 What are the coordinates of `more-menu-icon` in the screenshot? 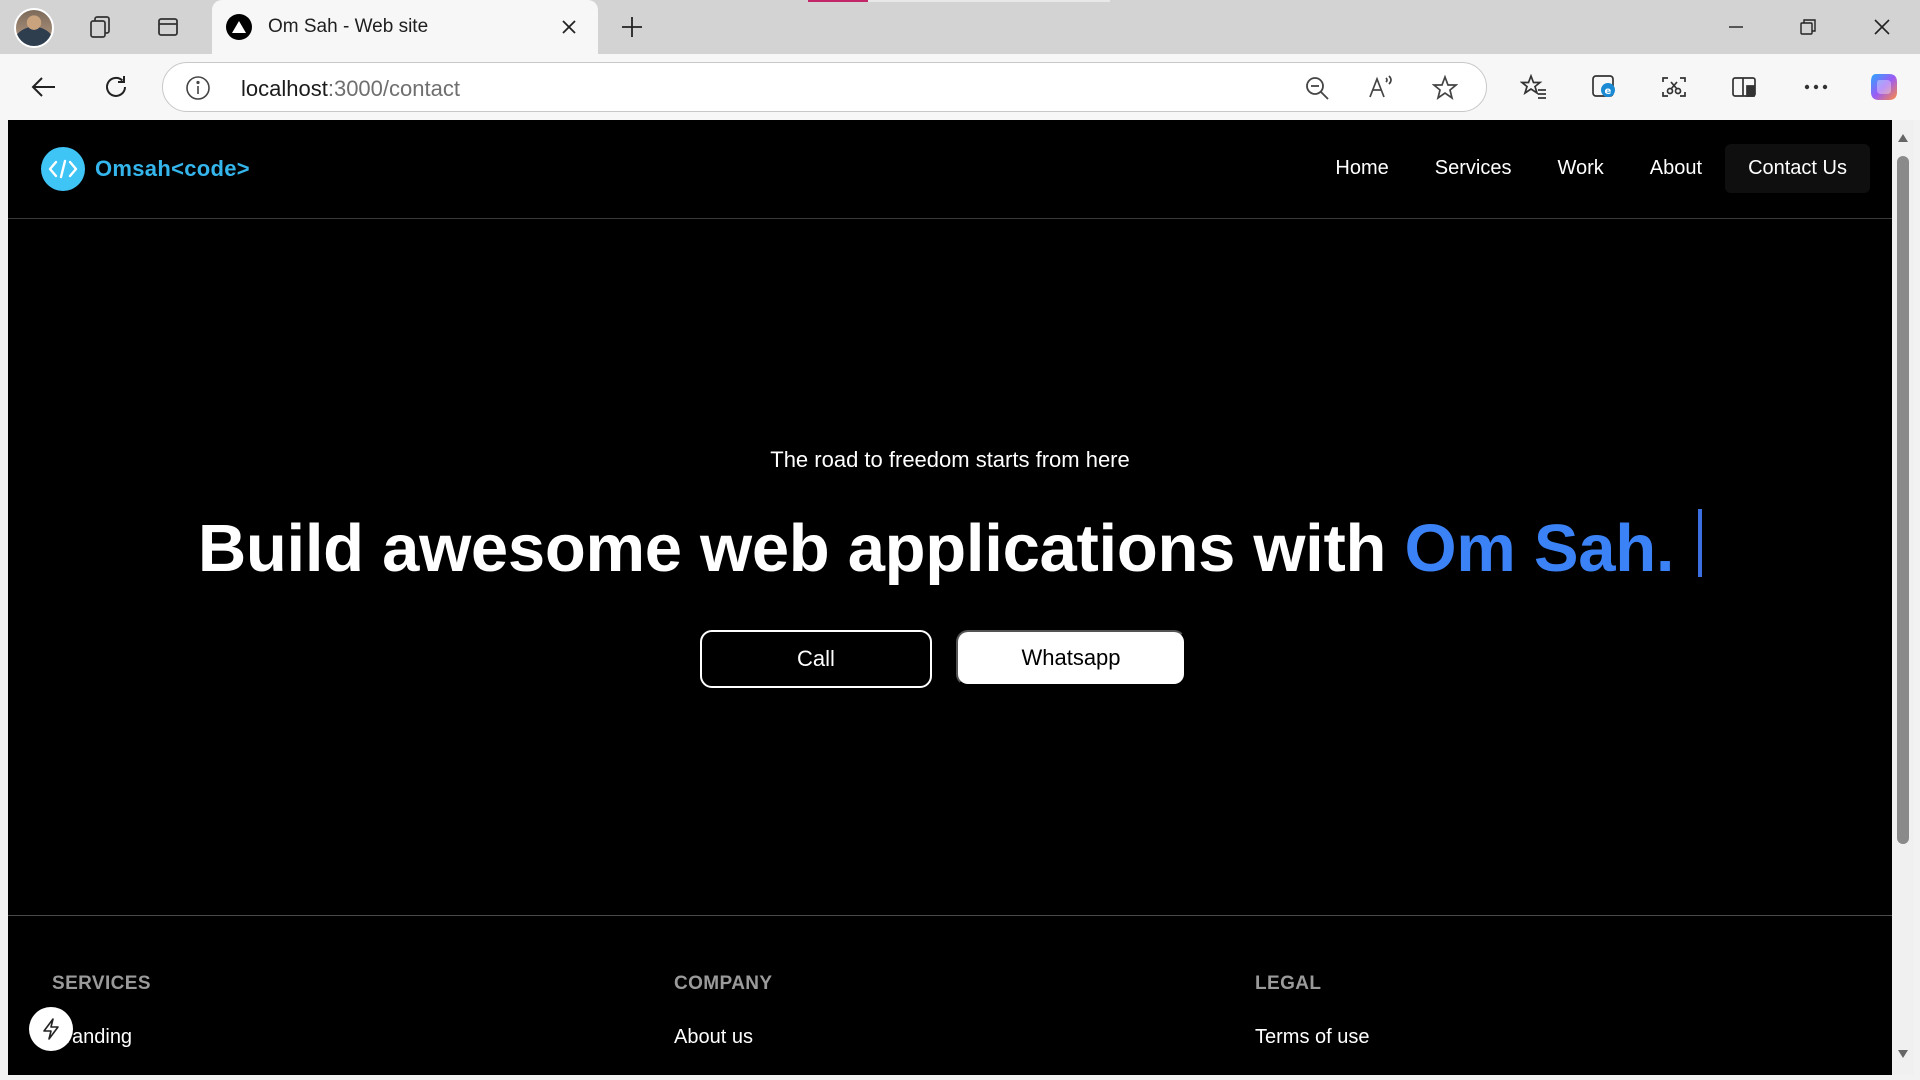 It's located at (1816, 87).